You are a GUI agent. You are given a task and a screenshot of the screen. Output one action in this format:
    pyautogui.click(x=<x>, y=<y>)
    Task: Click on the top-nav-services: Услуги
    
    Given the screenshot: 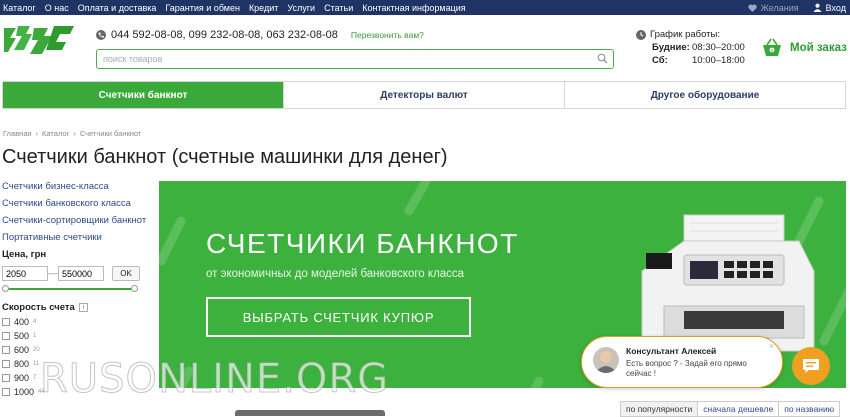 What is the action you would take?
    pyautogui.click(x=301, y=8)
    